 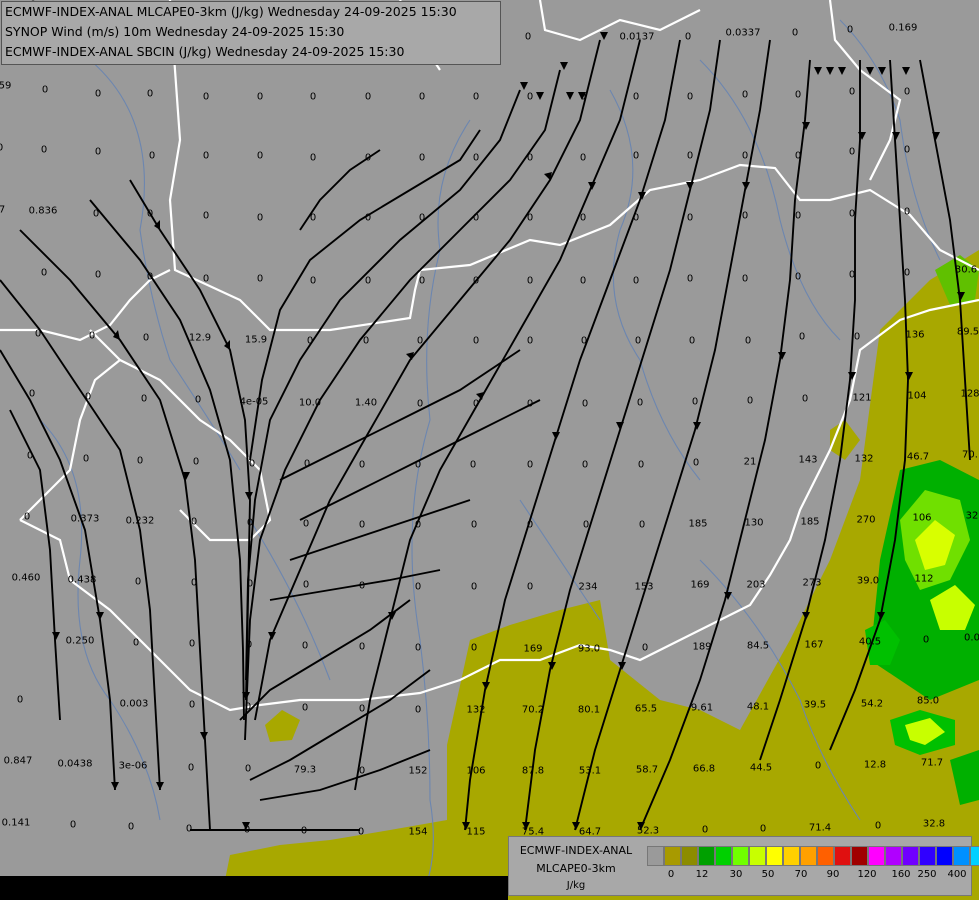 I want to click on legend-tick-label: 50, so click(x=768, y=874).